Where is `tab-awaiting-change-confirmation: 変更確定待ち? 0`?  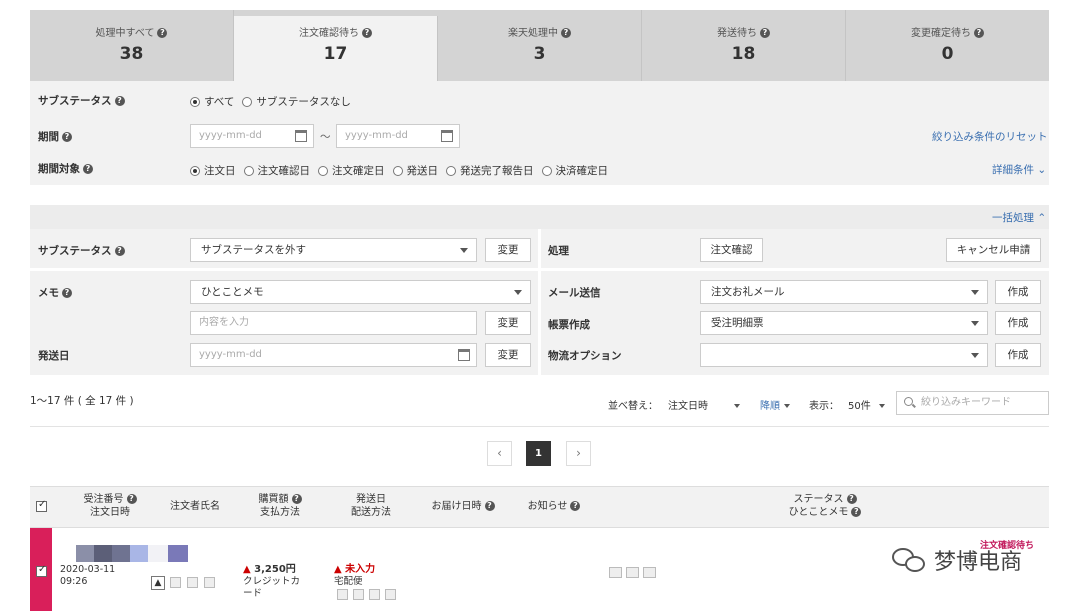
tab-awaiting-change-confirmation: 変更確定待ち? 0 is located at coordinates (947, 45).